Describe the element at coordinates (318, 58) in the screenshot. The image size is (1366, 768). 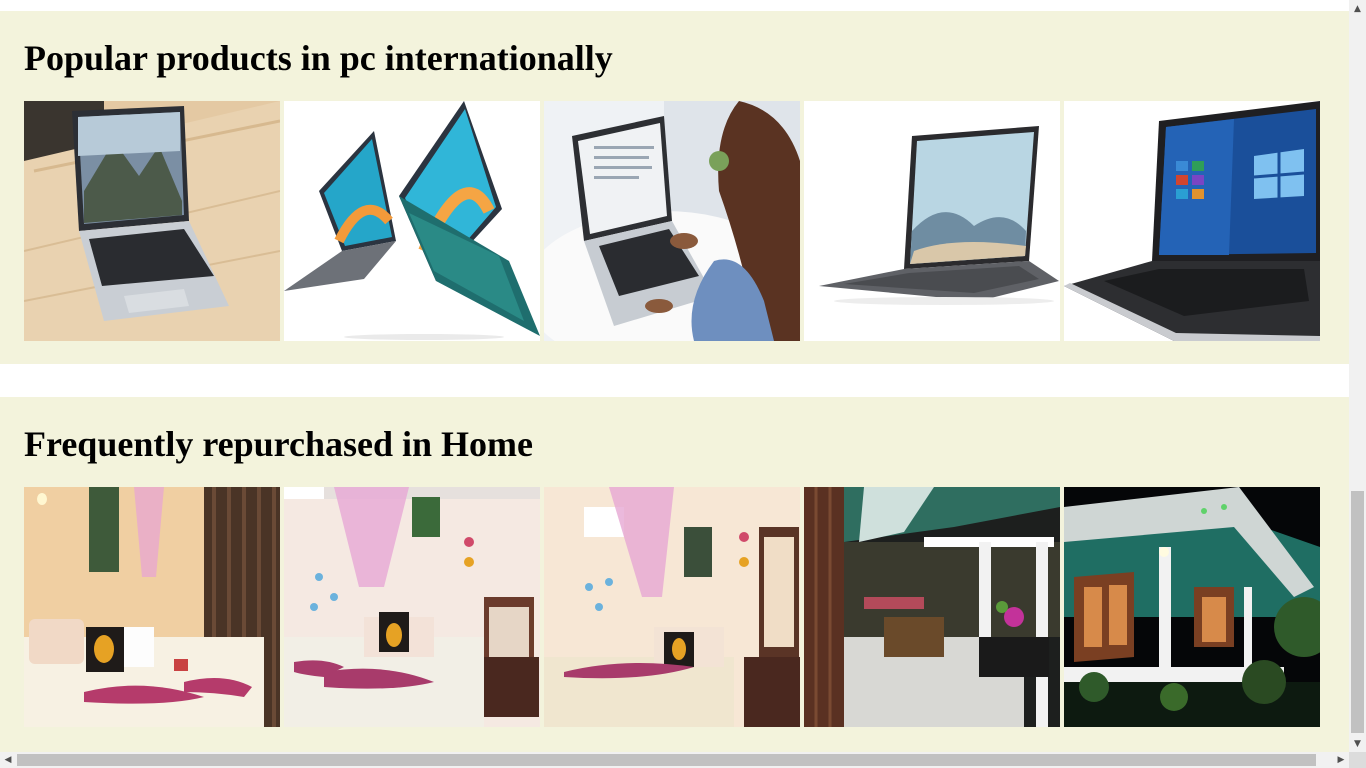
I see `section-title: Popular products in pc internationally` at that location.